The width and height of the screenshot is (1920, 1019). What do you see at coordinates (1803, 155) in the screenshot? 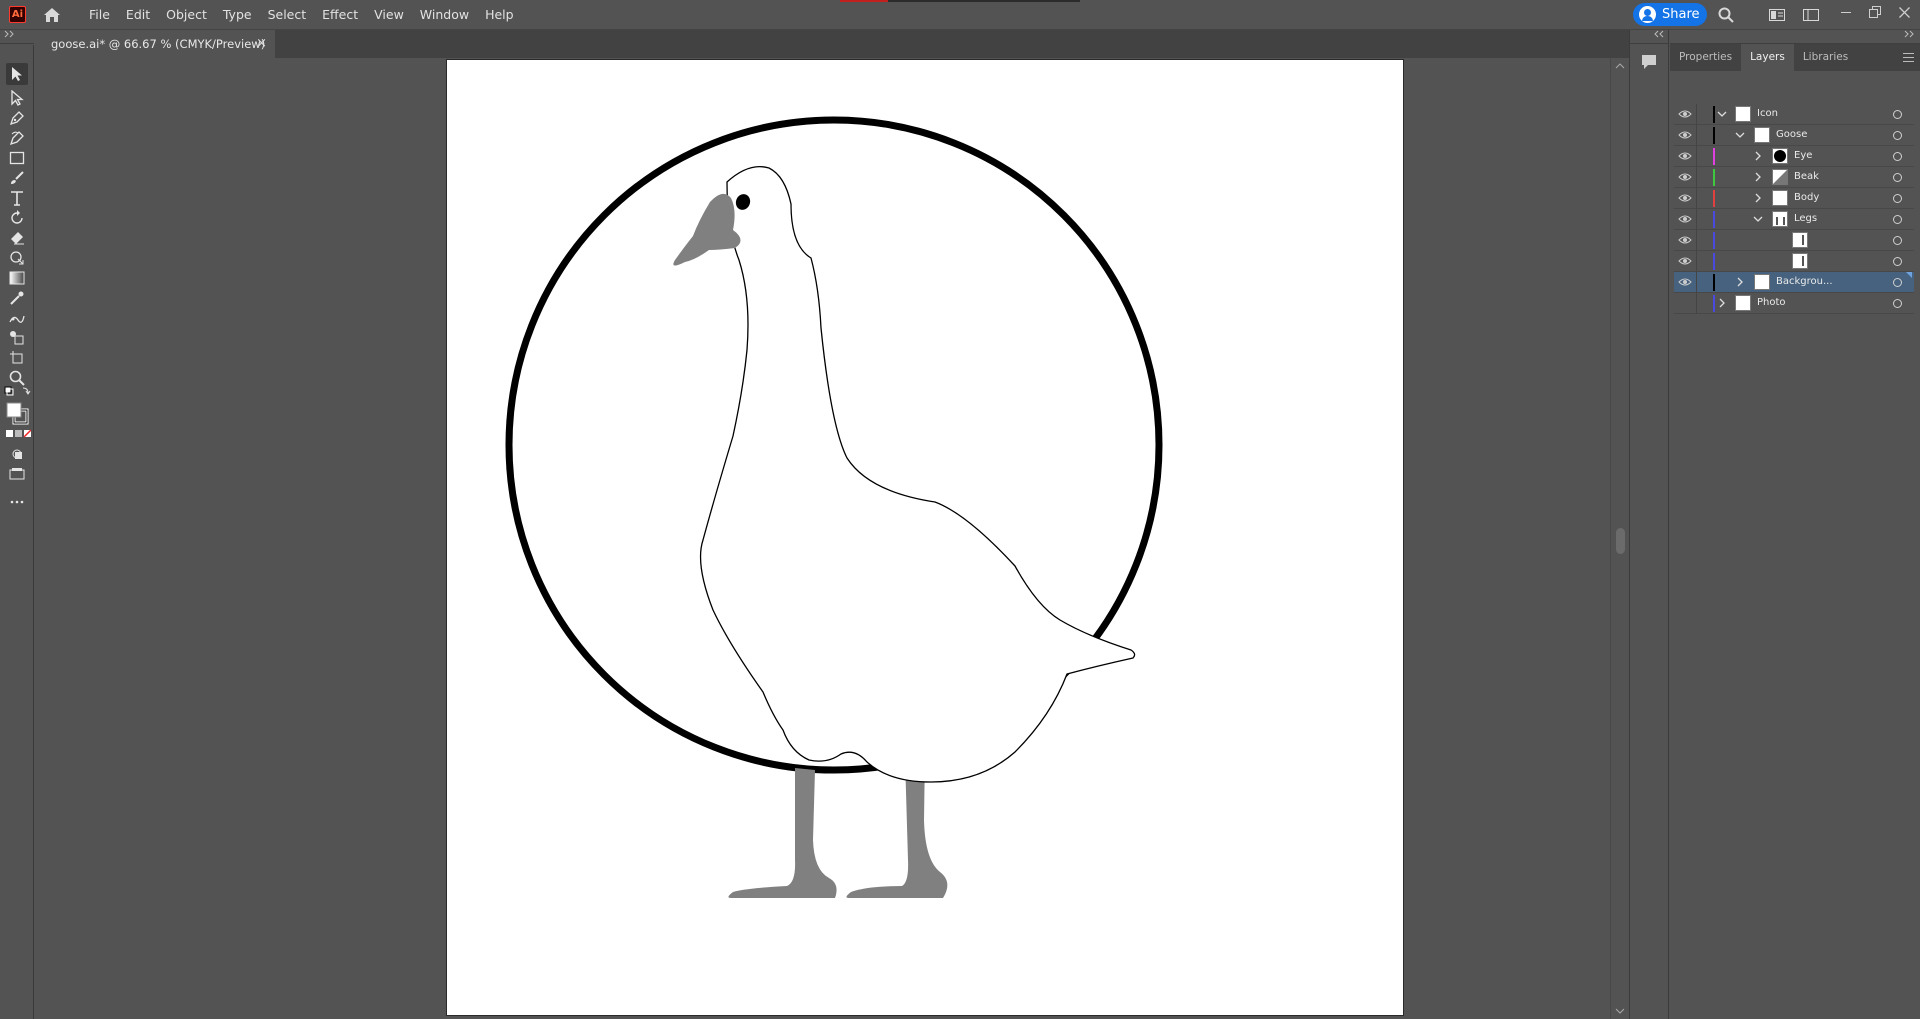
I see `layer-name: Eye` at bounding box center [1803, 155].